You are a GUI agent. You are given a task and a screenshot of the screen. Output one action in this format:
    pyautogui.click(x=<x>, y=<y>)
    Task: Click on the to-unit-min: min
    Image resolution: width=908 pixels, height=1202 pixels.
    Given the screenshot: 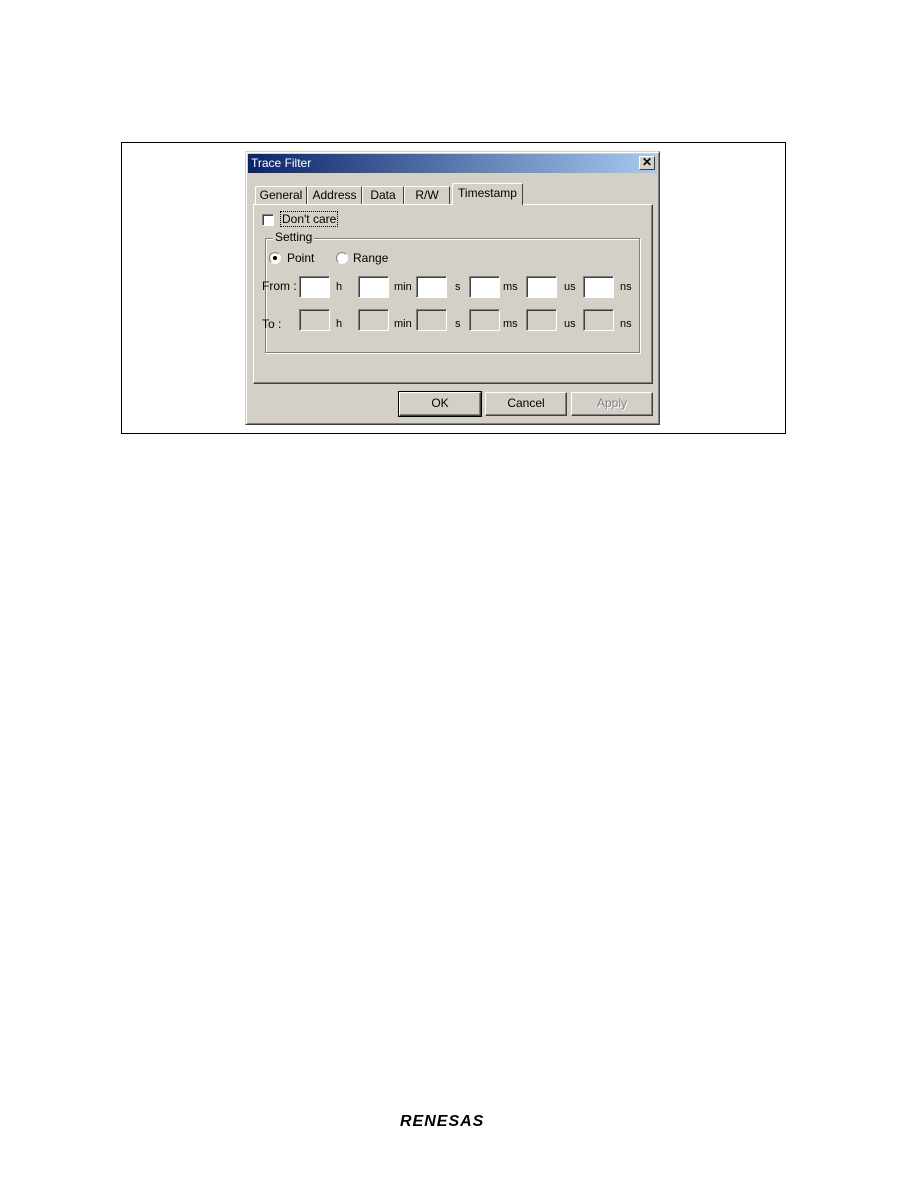 What is the action you would take?
    pyautogui.click(x=403, y=324)
    